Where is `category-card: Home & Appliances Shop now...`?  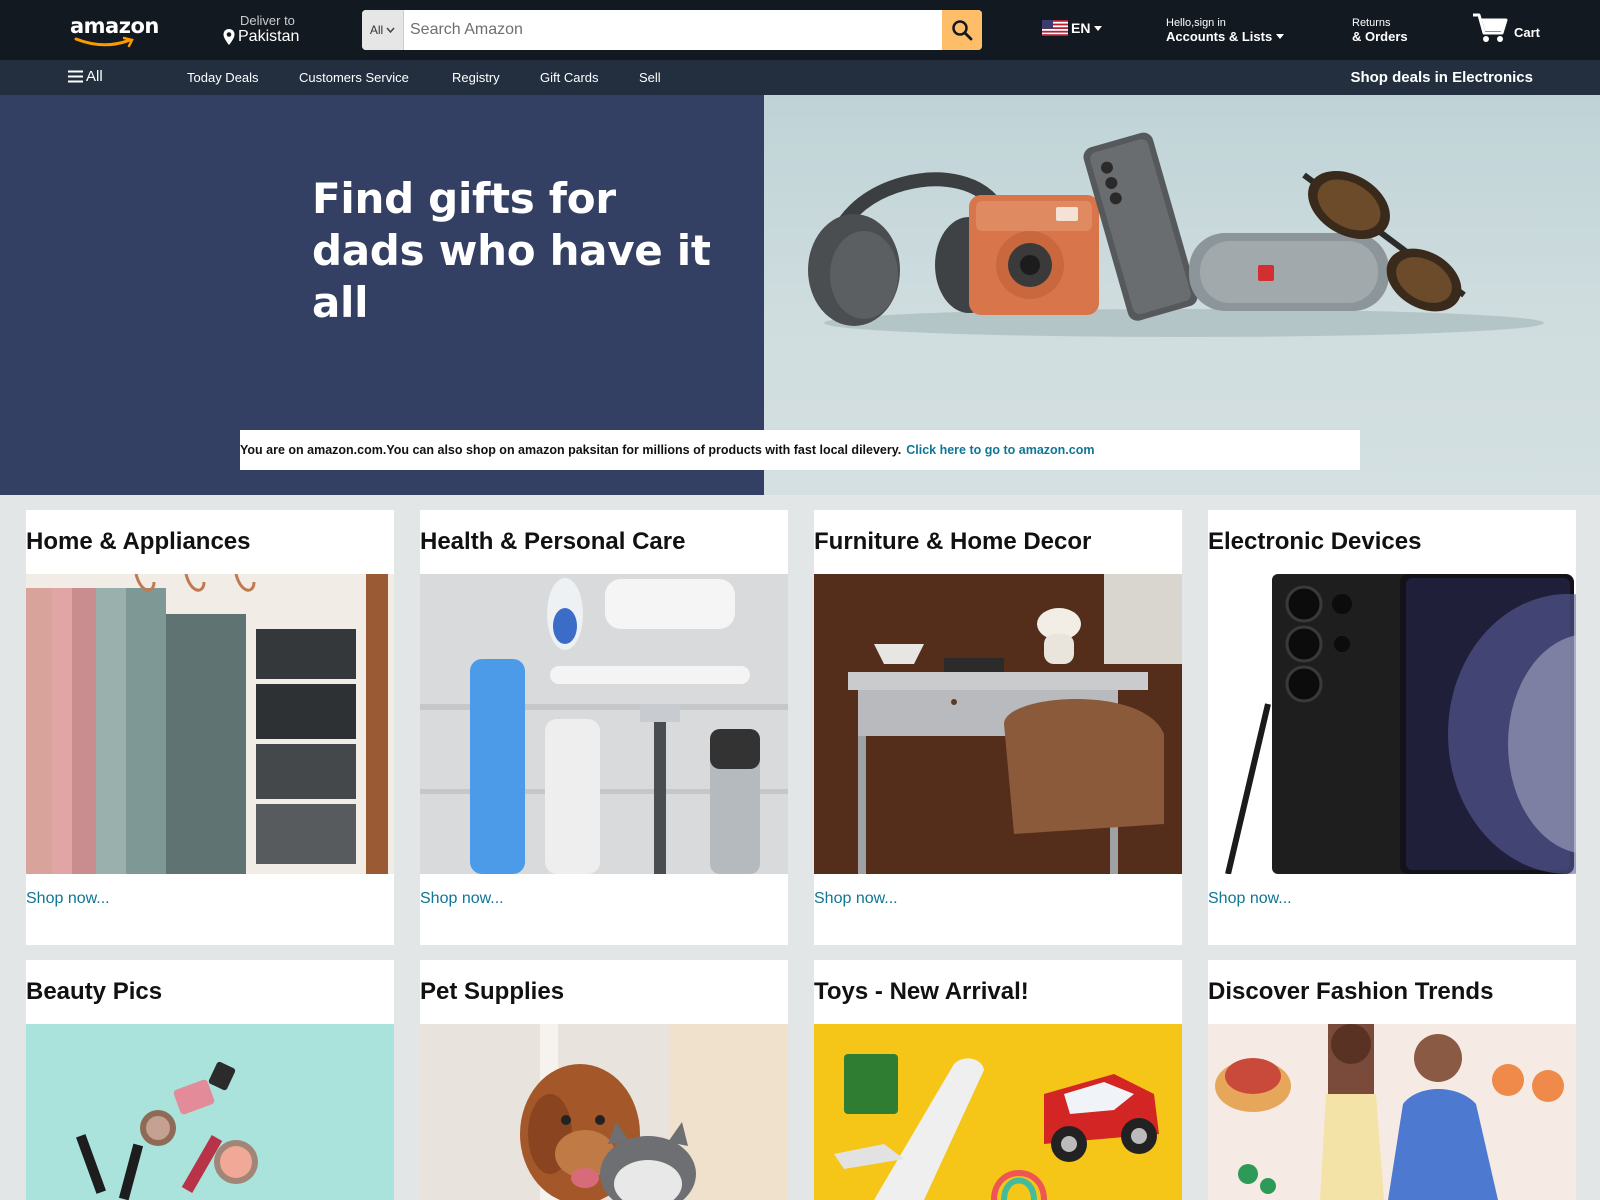 category-card: Home & Appliances Shop now... is located at coordinates (210, 727).